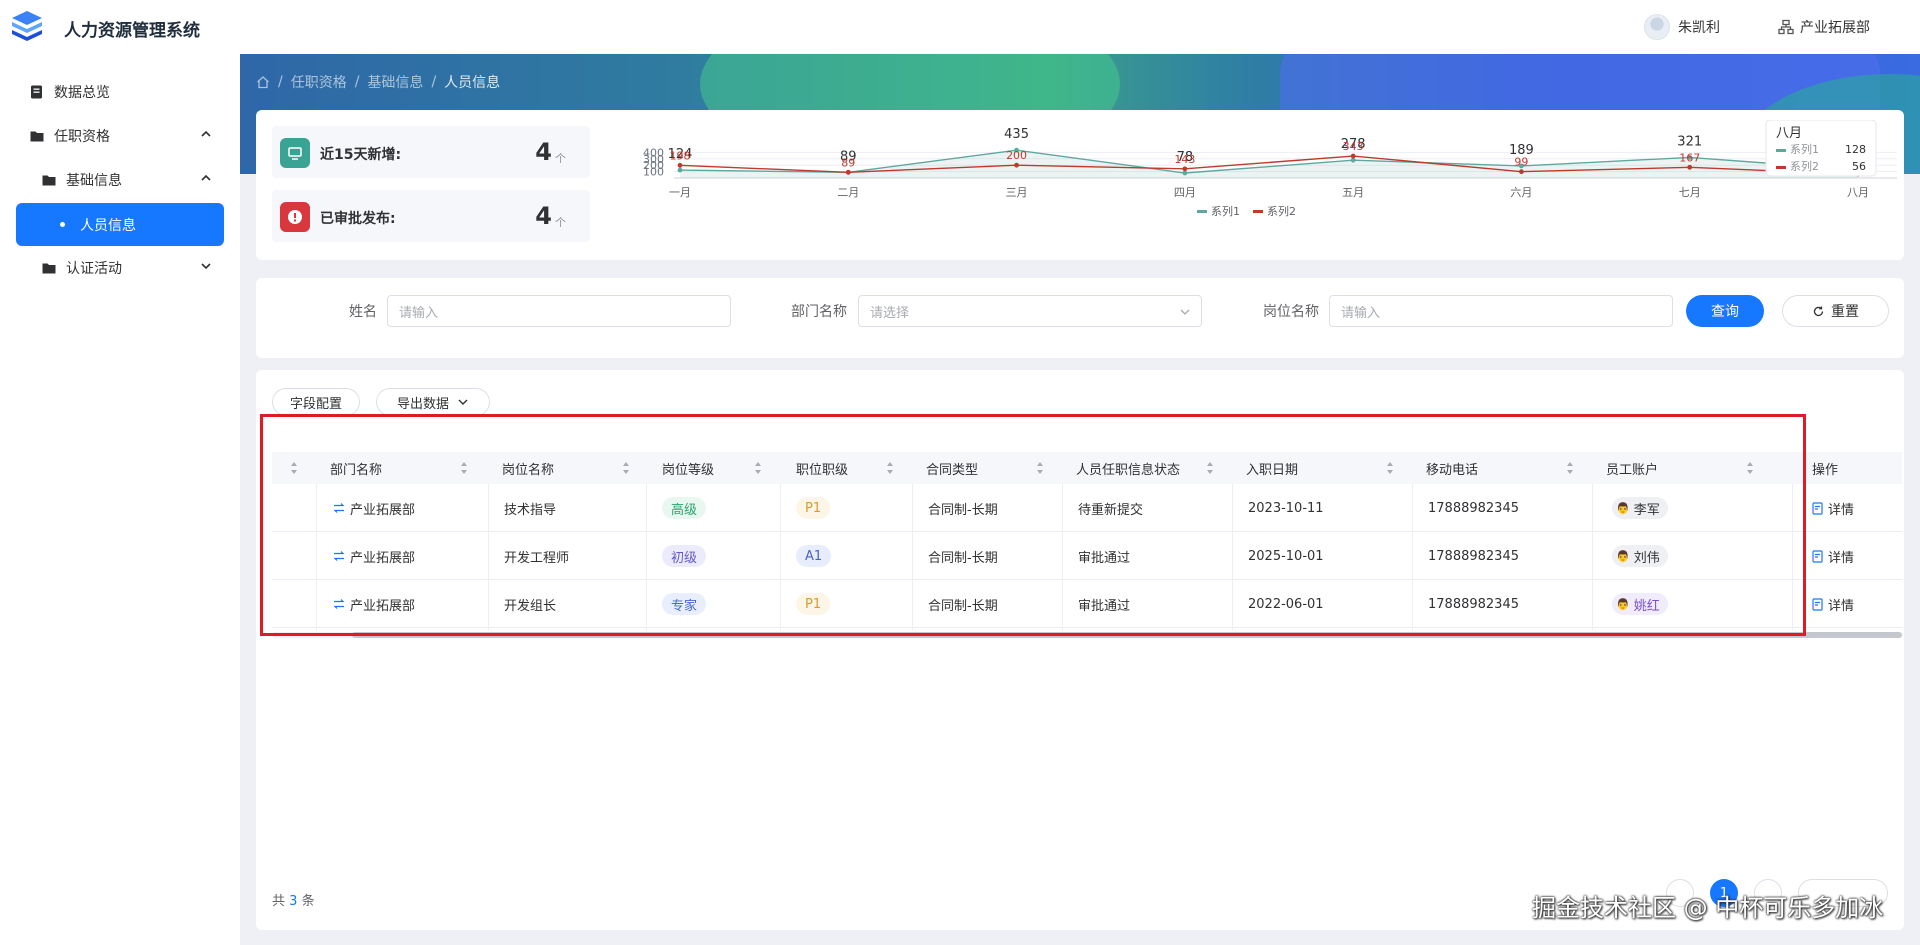  I want to click on sidebar-item-label: 任职资格, so click(82, 137).